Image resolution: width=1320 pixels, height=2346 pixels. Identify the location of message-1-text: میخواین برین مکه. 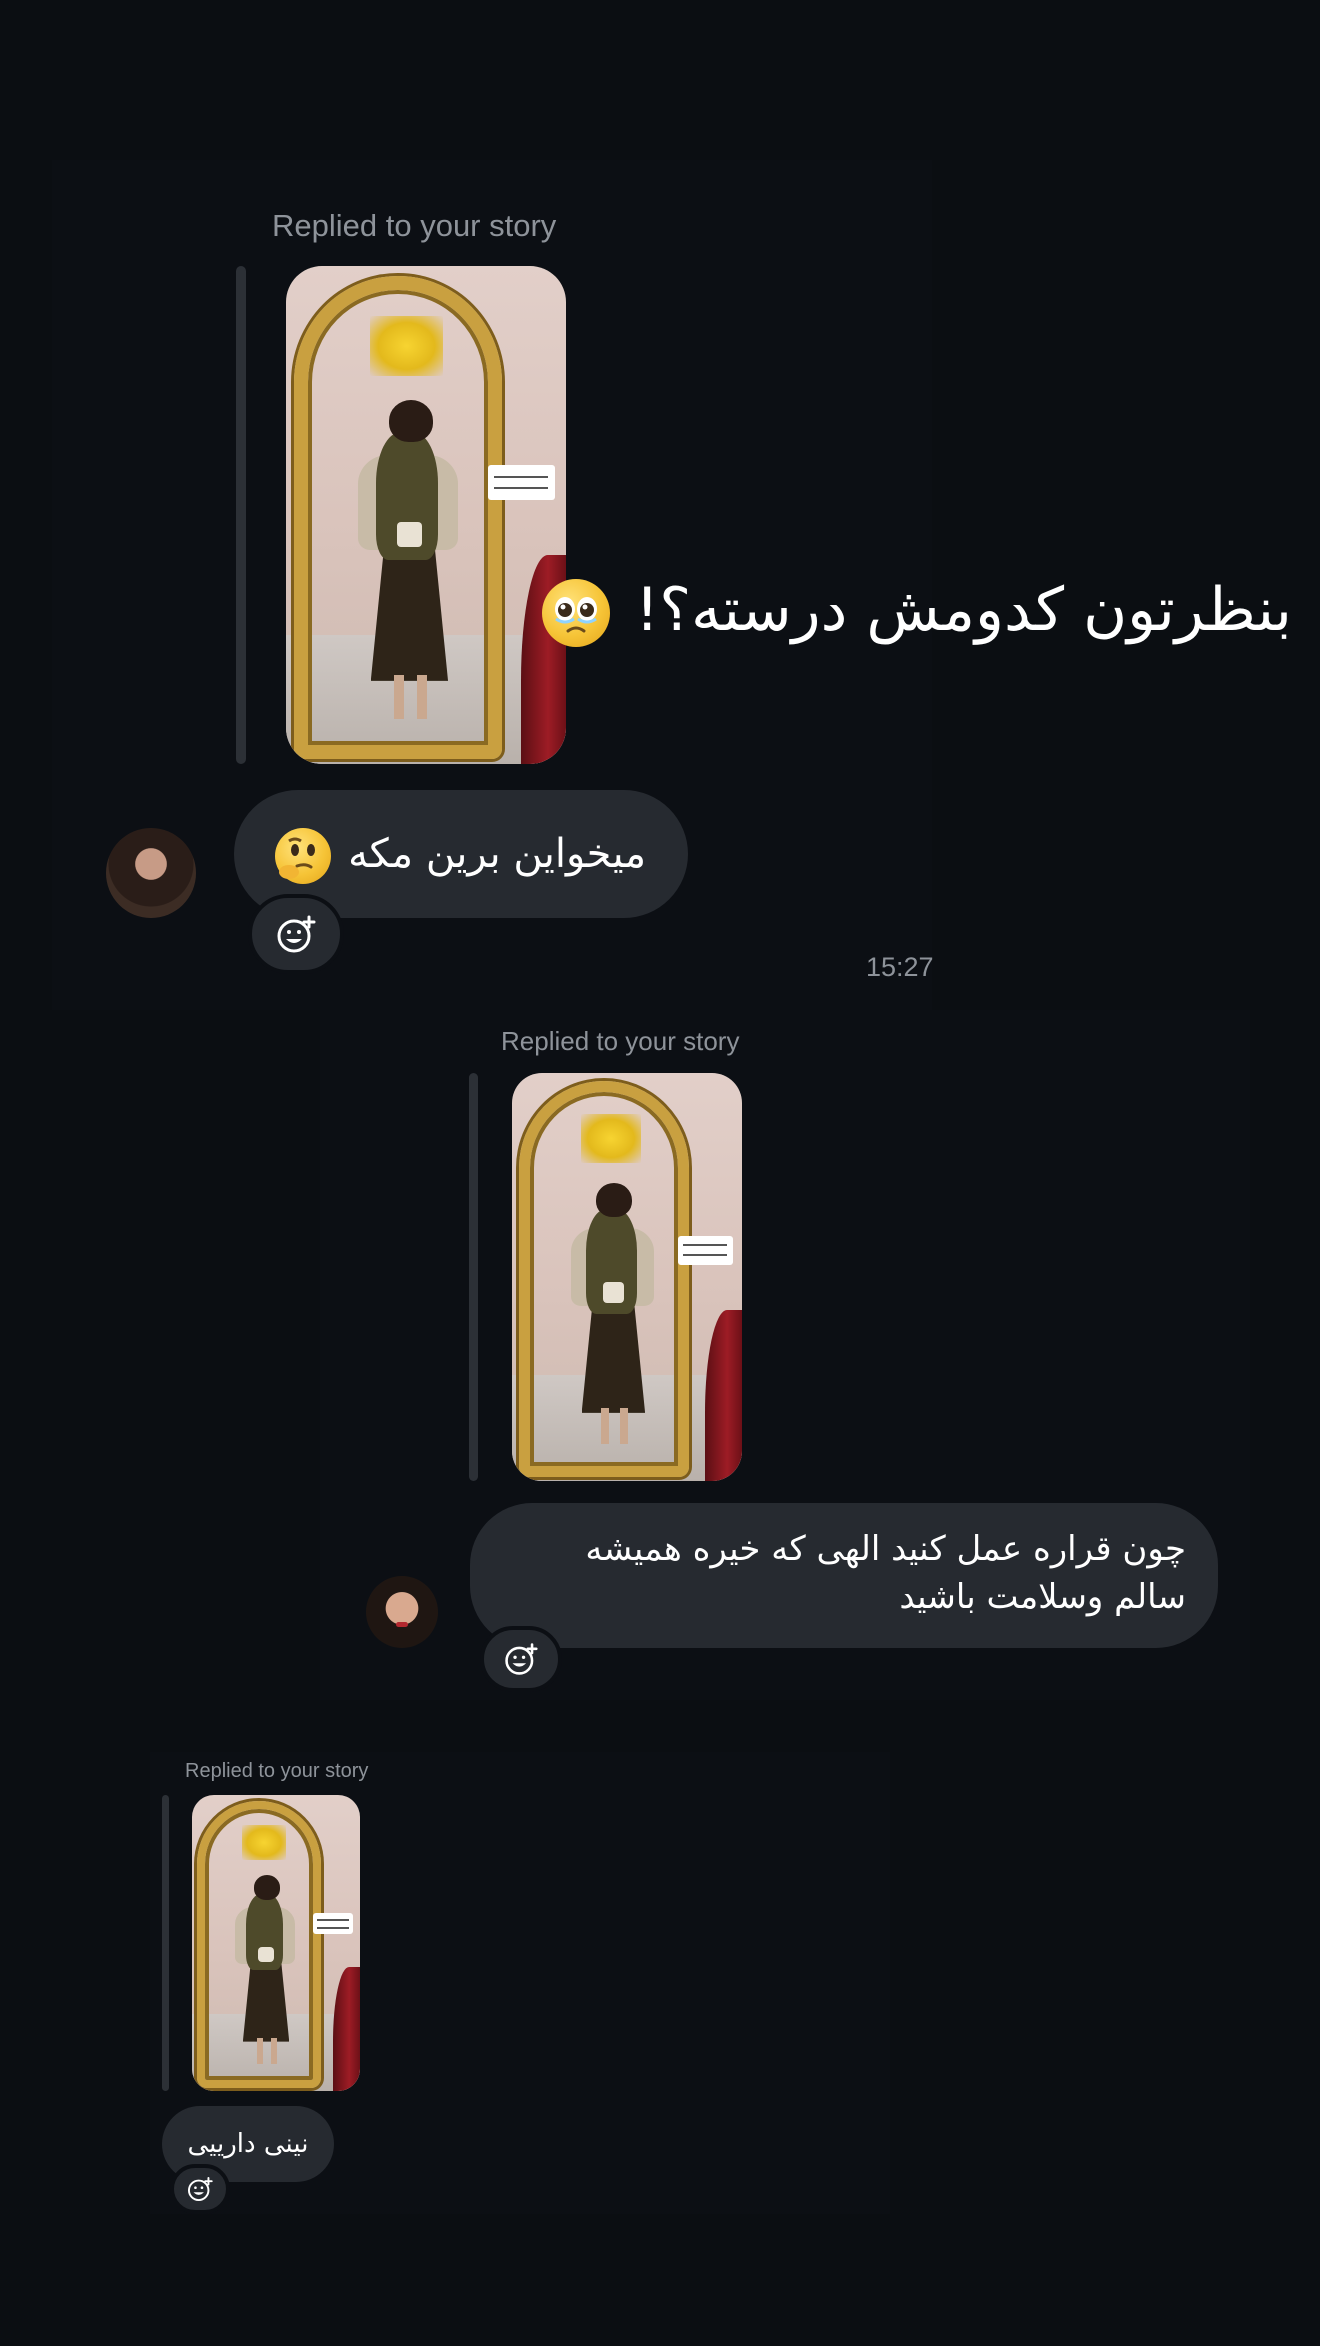
(497, 854).